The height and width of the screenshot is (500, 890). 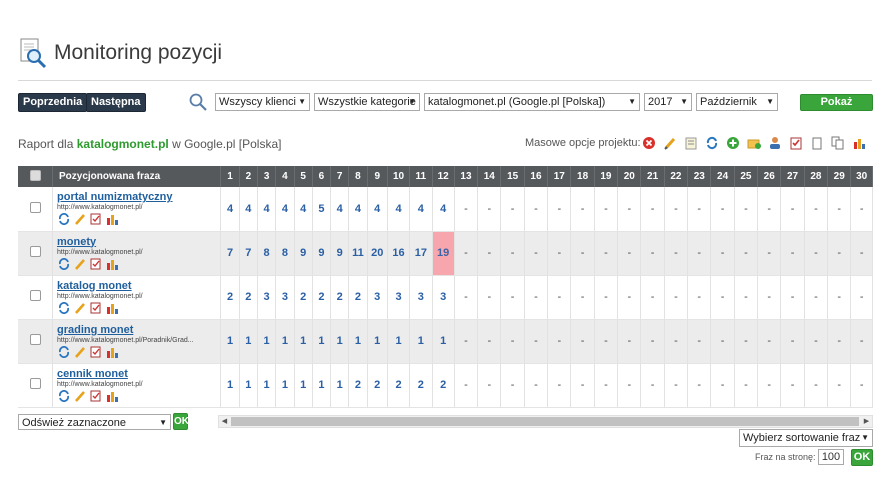 I want to click on duplicate-icon, so click(x=837, y=142).